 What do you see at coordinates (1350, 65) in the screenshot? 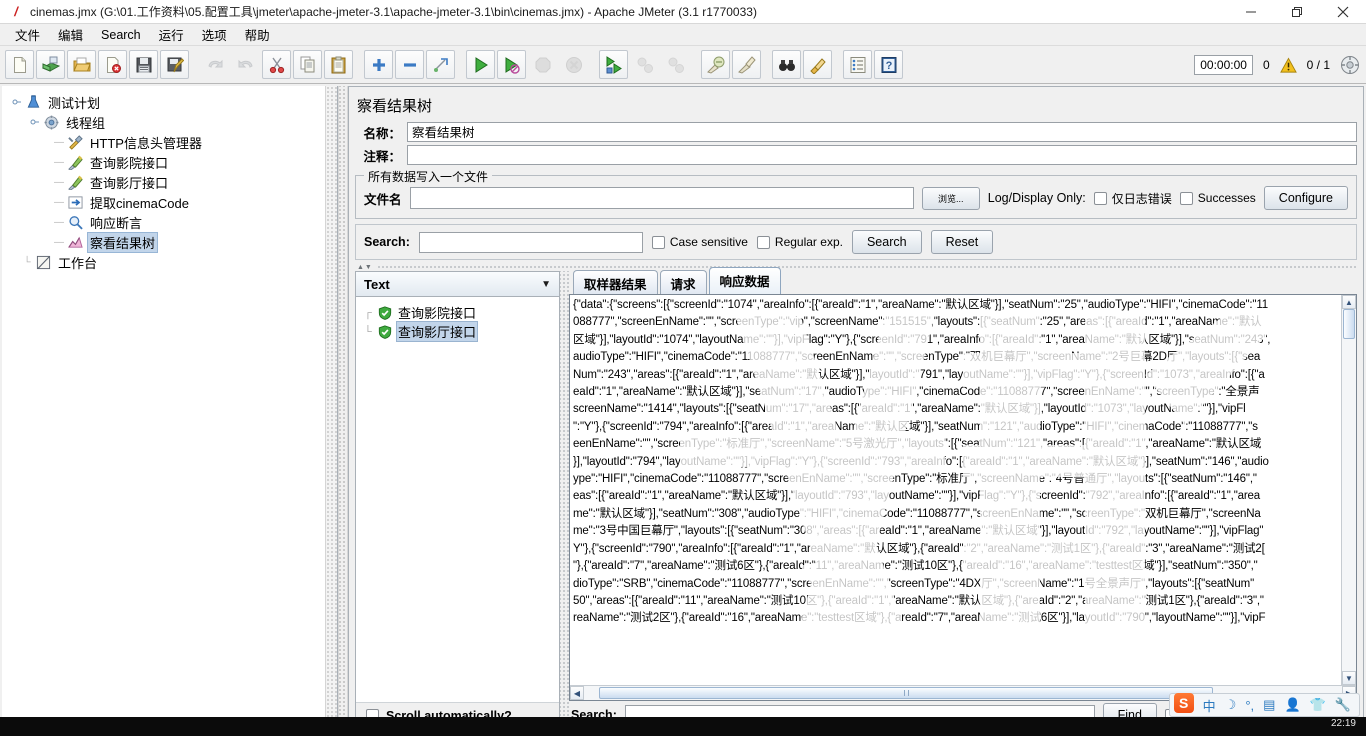
I see `remote-status-icon` at bounding box center [1350, 65].